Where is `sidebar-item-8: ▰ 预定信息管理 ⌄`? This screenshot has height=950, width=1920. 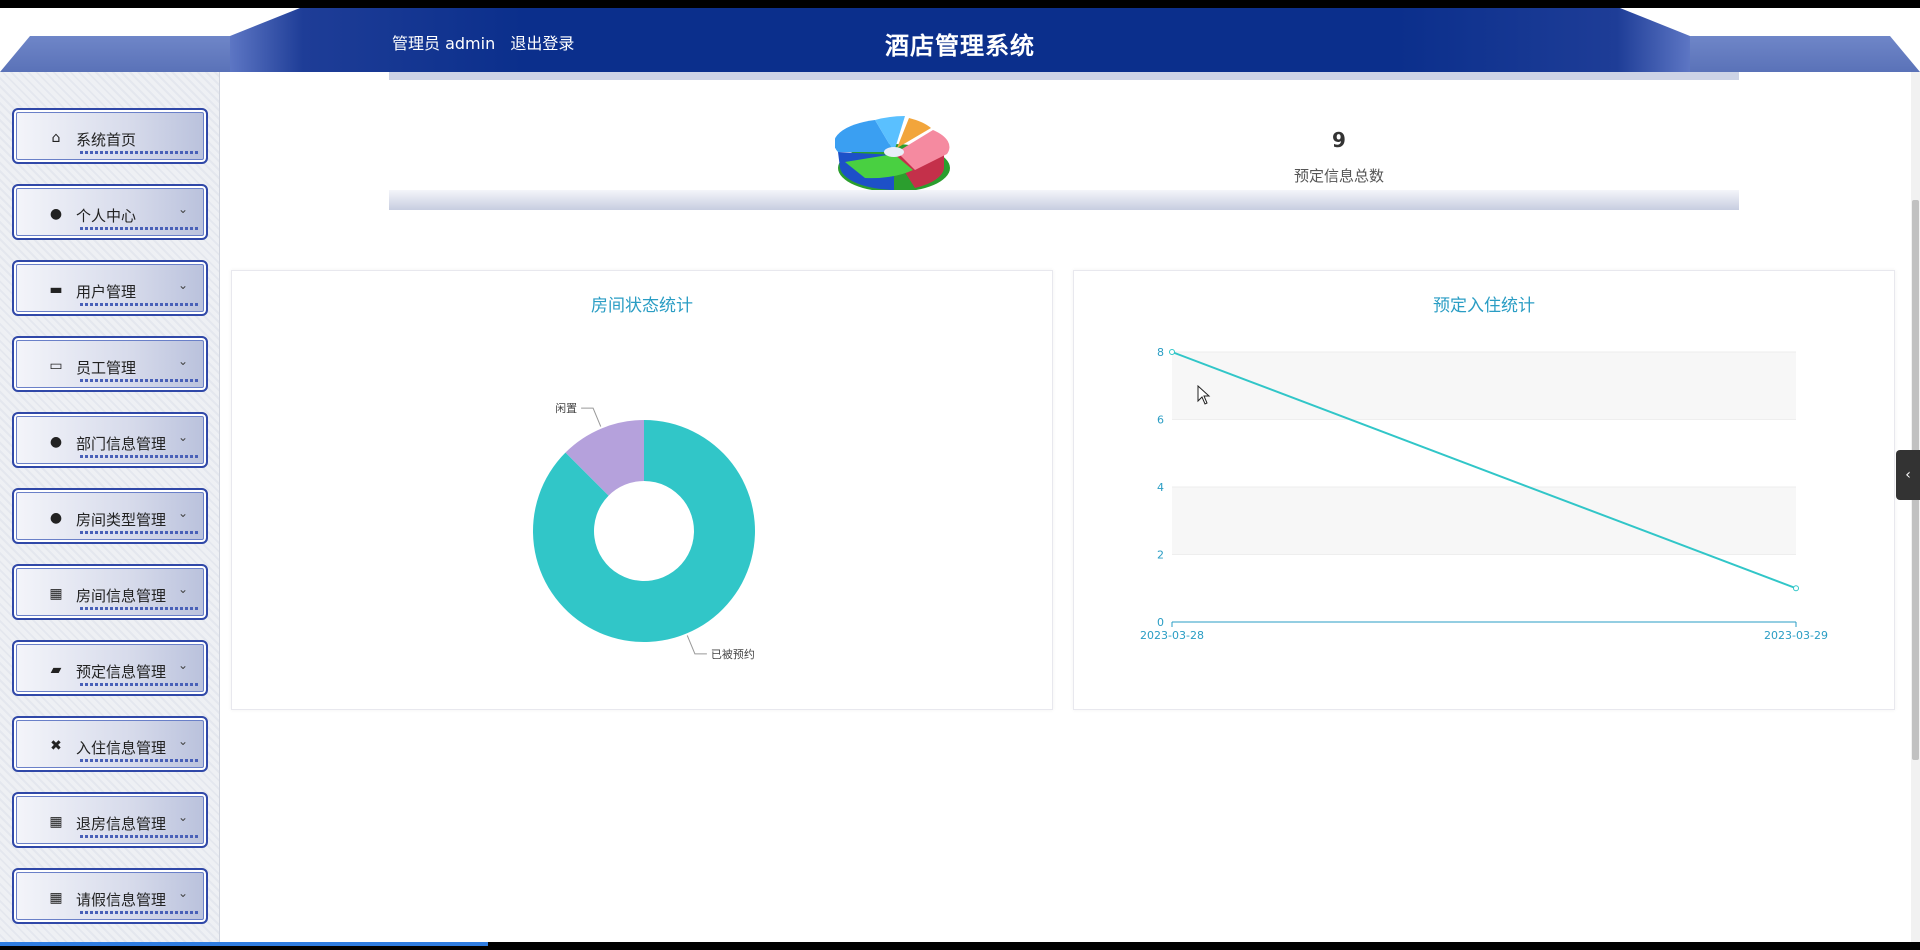
sidebar-item-8: ▰ 预定信息管理 ⌄ is located at coordinates (110, 668).